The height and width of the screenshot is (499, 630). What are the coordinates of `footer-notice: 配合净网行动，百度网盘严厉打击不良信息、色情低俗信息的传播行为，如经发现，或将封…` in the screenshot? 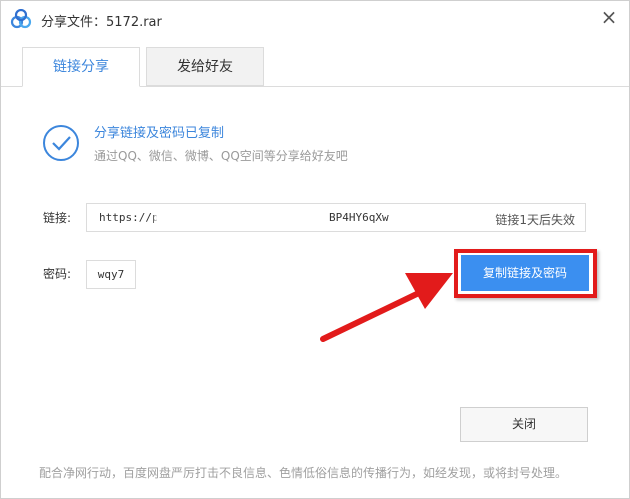 It's located at (303, 473).